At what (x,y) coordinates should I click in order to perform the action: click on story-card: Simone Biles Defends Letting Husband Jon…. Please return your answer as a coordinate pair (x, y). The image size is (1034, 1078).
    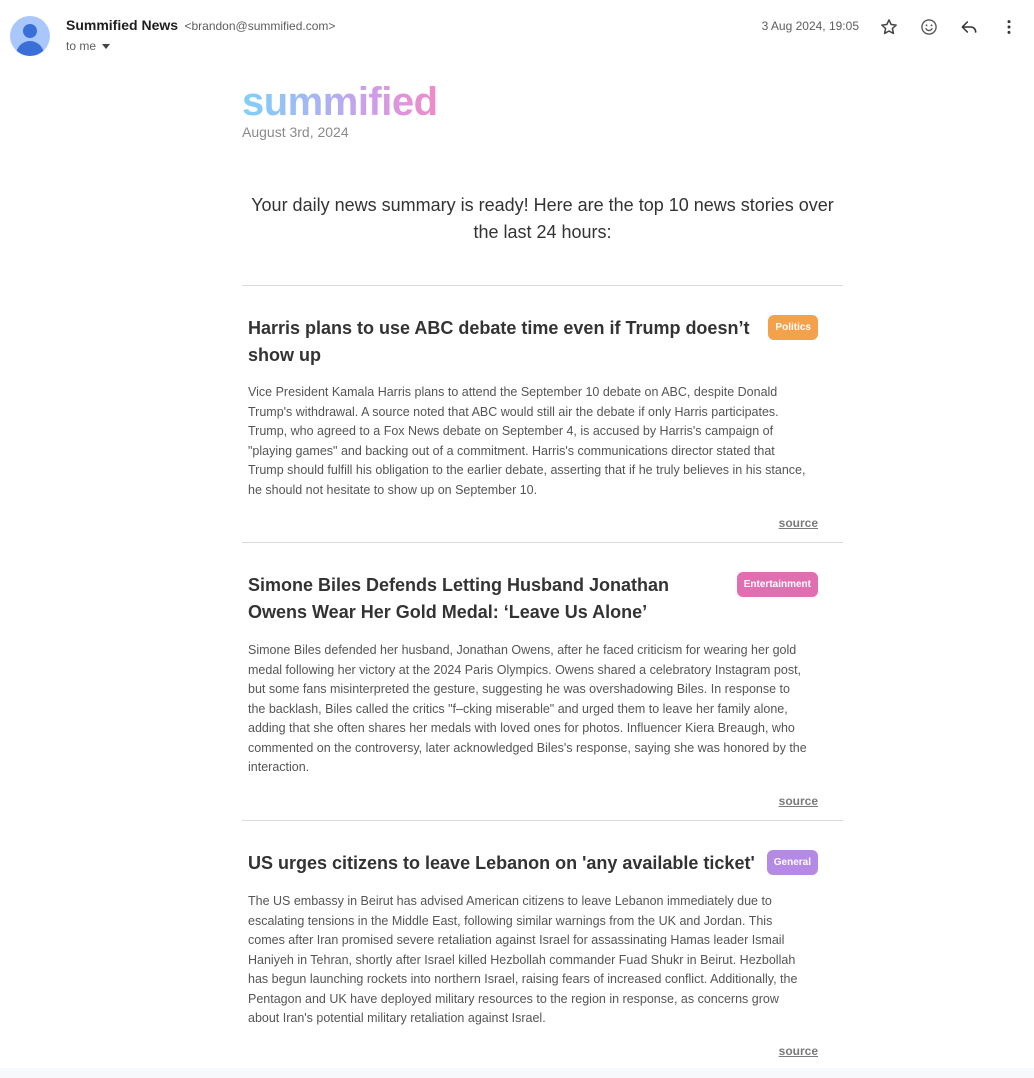
    Looking at the image, I should click on (533, 692).